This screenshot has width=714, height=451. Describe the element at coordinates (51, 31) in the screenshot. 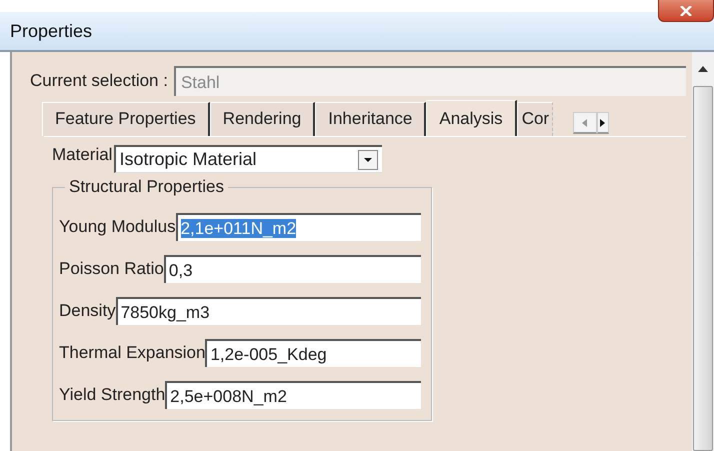

I see `window-title: Properties` at that location.